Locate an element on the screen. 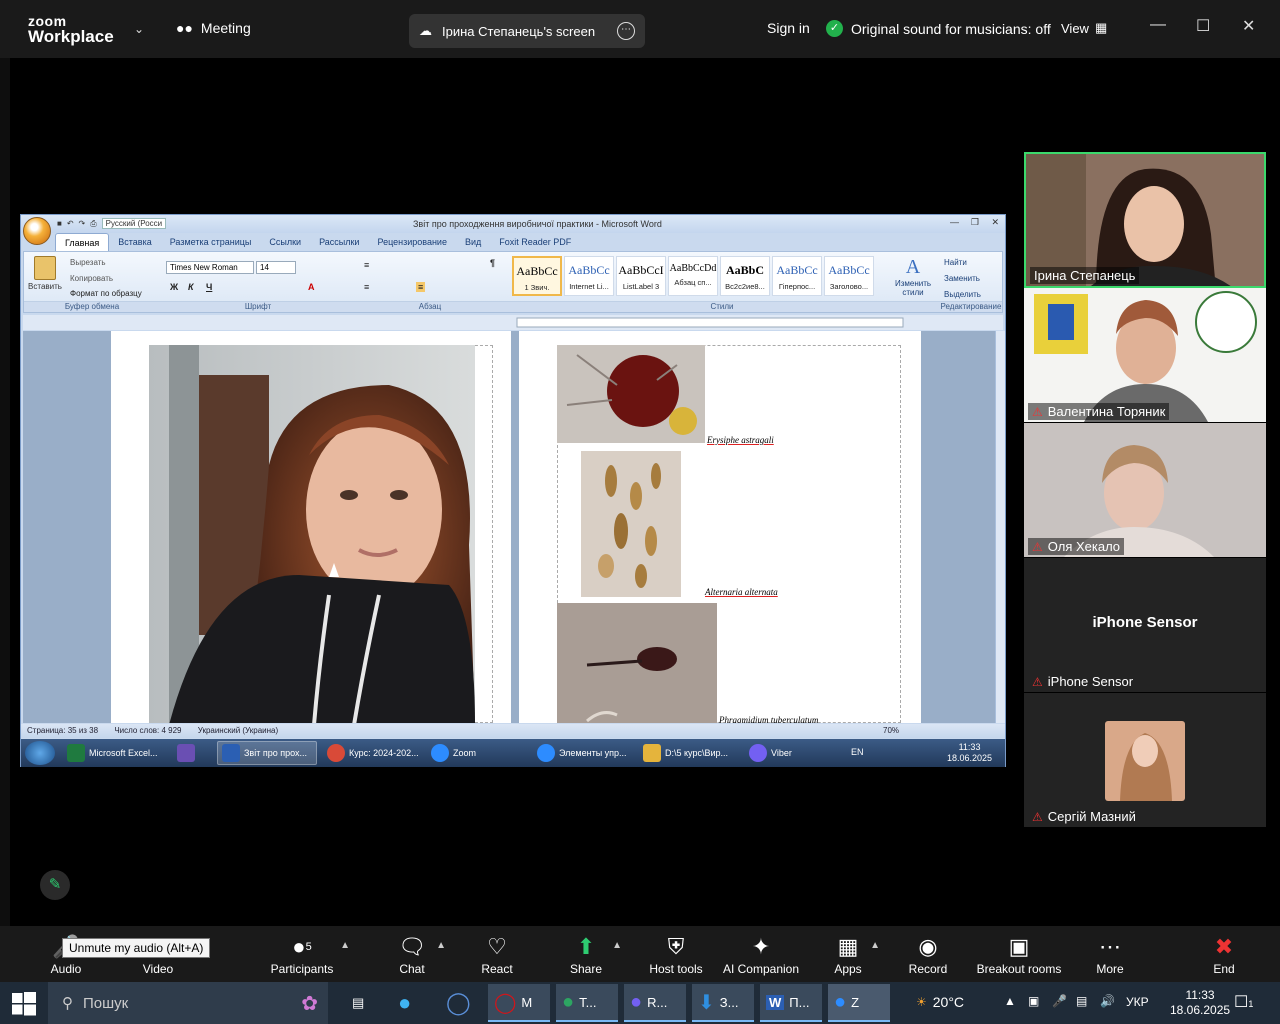 The image size is (1280, 1024). tab-page-layout: Разметка страницы is located at coordinates (211, 242).